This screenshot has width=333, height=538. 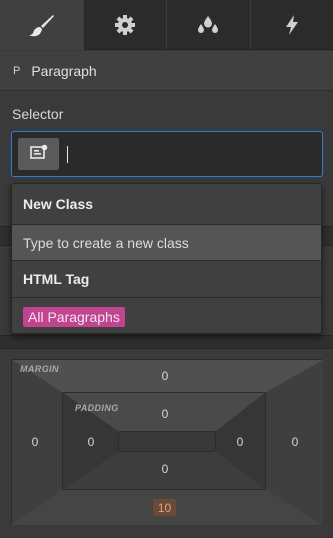 I want to click on padding-top-value: 0, so click(x=165, y=414).